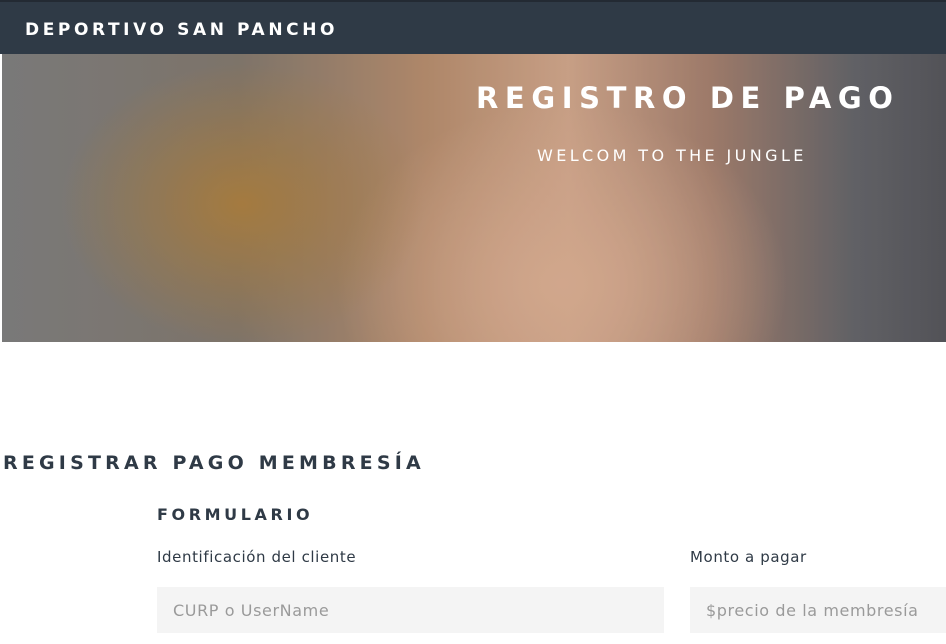 Image resolution: width=946 pixels, height=644 pixels. I want to click on client-id-input, so click(410, 610).